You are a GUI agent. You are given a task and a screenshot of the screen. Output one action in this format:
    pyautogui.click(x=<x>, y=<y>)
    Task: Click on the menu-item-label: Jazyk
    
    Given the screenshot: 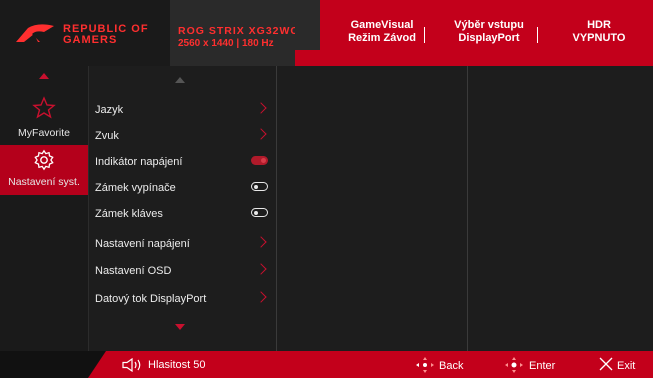 What is the action you would take?
    pyautogui.click(x=109, y=110)
    